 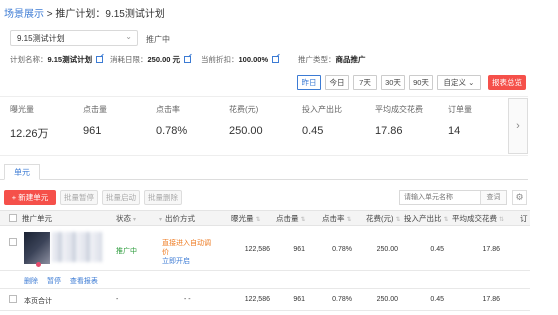 I want to click on row-checkbox, so click(x=13, y=242).